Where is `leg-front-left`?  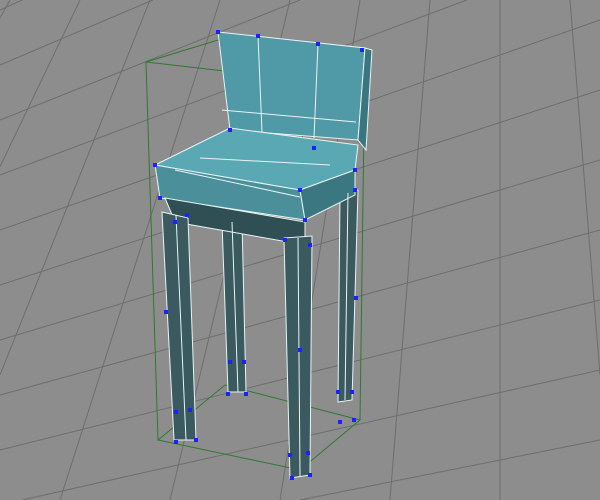
leg-front-left is located at coordinates (179, 326).